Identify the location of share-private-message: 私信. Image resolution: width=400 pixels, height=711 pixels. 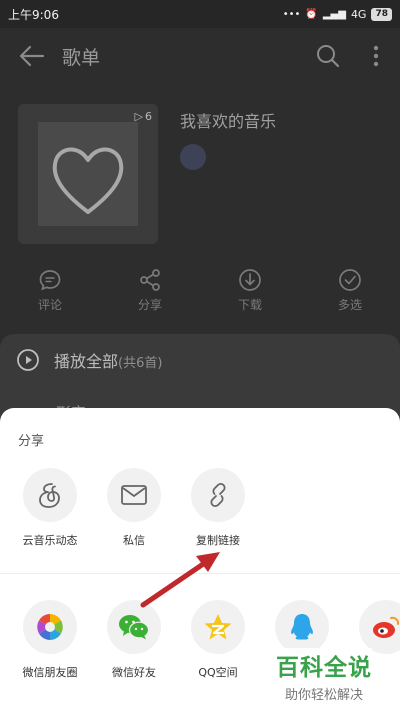
(134, 508).